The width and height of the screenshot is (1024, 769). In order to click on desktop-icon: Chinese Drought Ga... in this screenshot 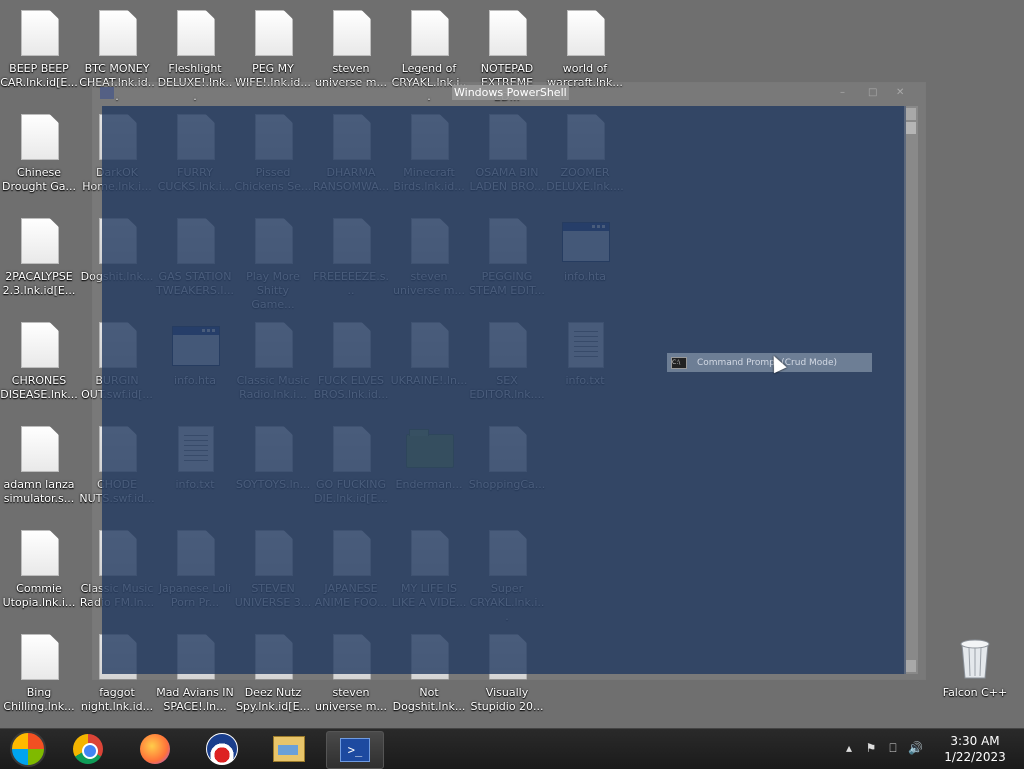, I will do `click(39, 158)`.